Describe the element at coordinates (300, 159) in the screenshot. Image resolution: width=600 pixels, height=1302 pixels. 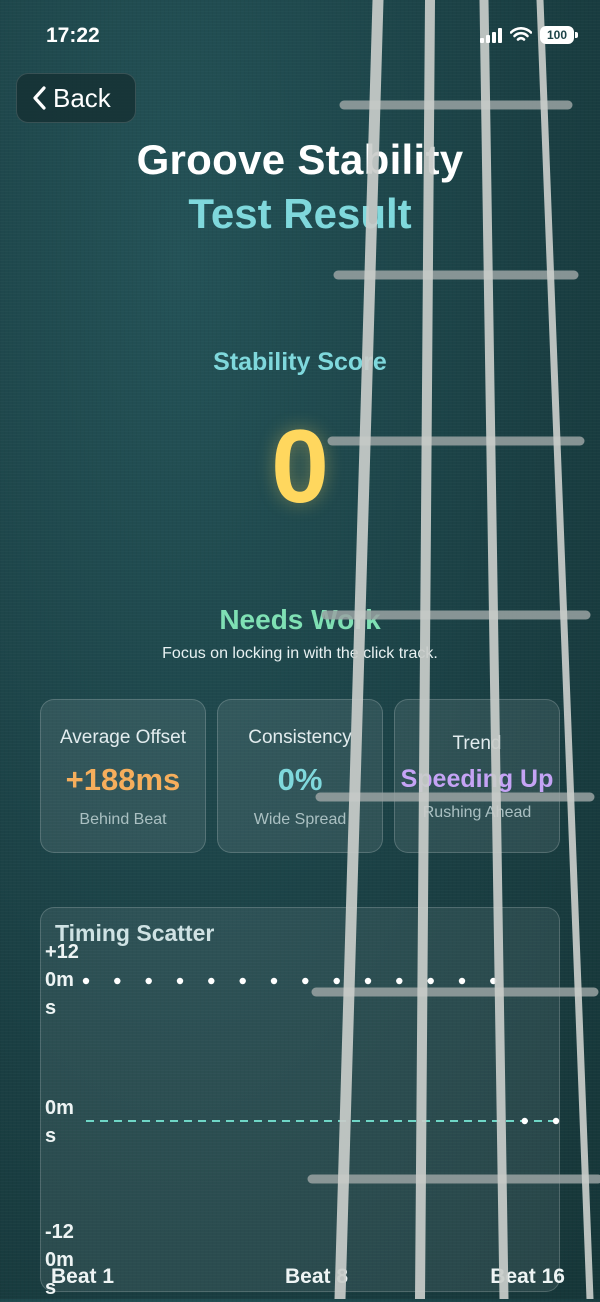
I see `page-title: Groove Stability` at that location.